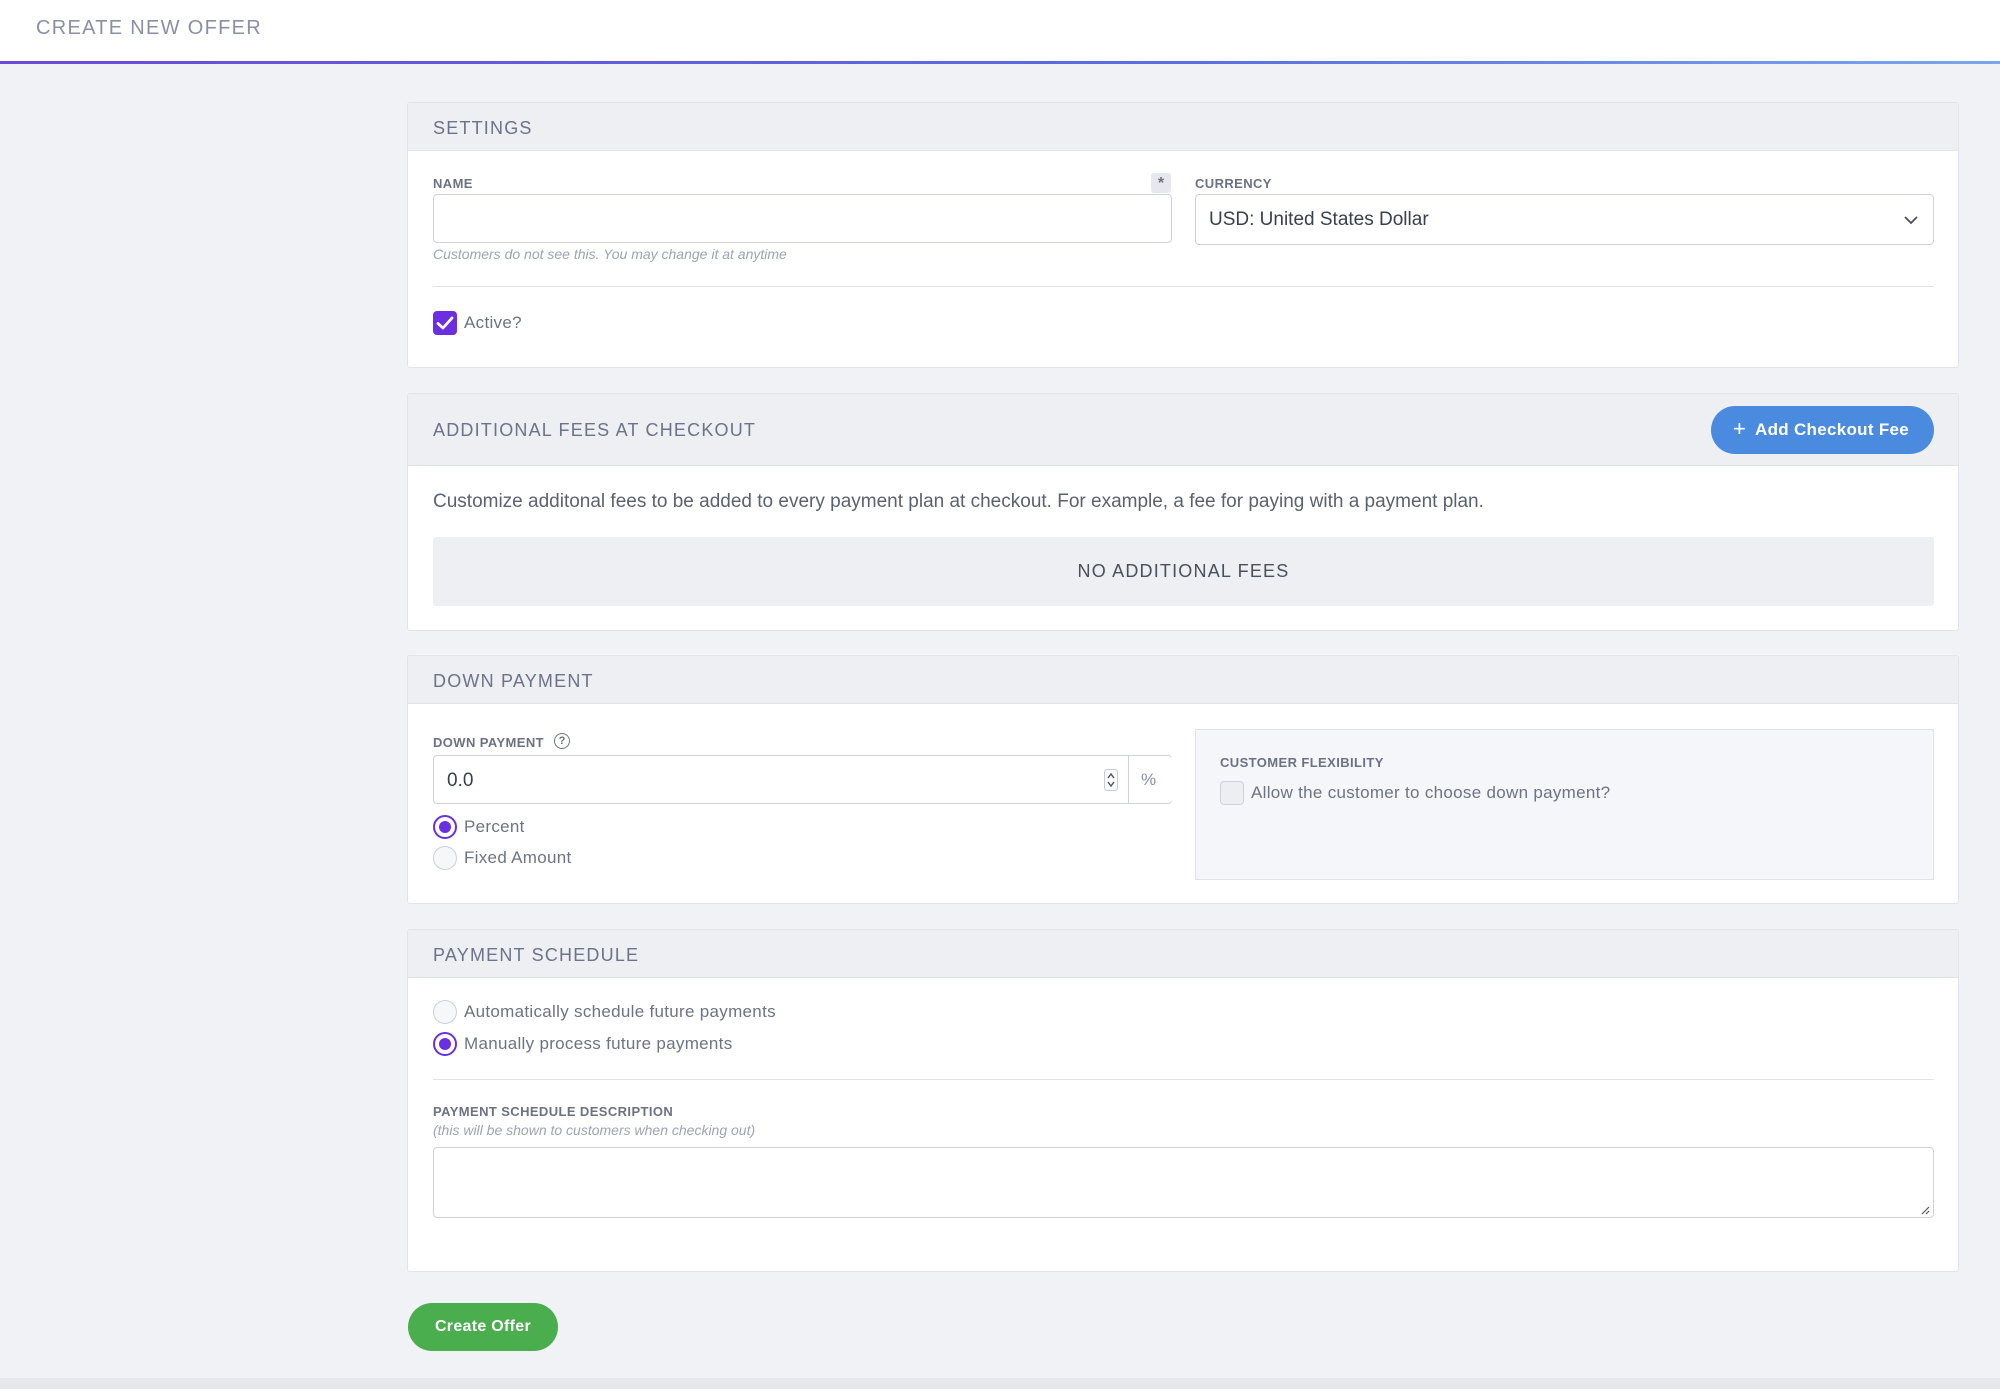  What do you see at coordinates (445, 827) in the screenshot?
I see `percent-radio` at bounding box center [445, 827].